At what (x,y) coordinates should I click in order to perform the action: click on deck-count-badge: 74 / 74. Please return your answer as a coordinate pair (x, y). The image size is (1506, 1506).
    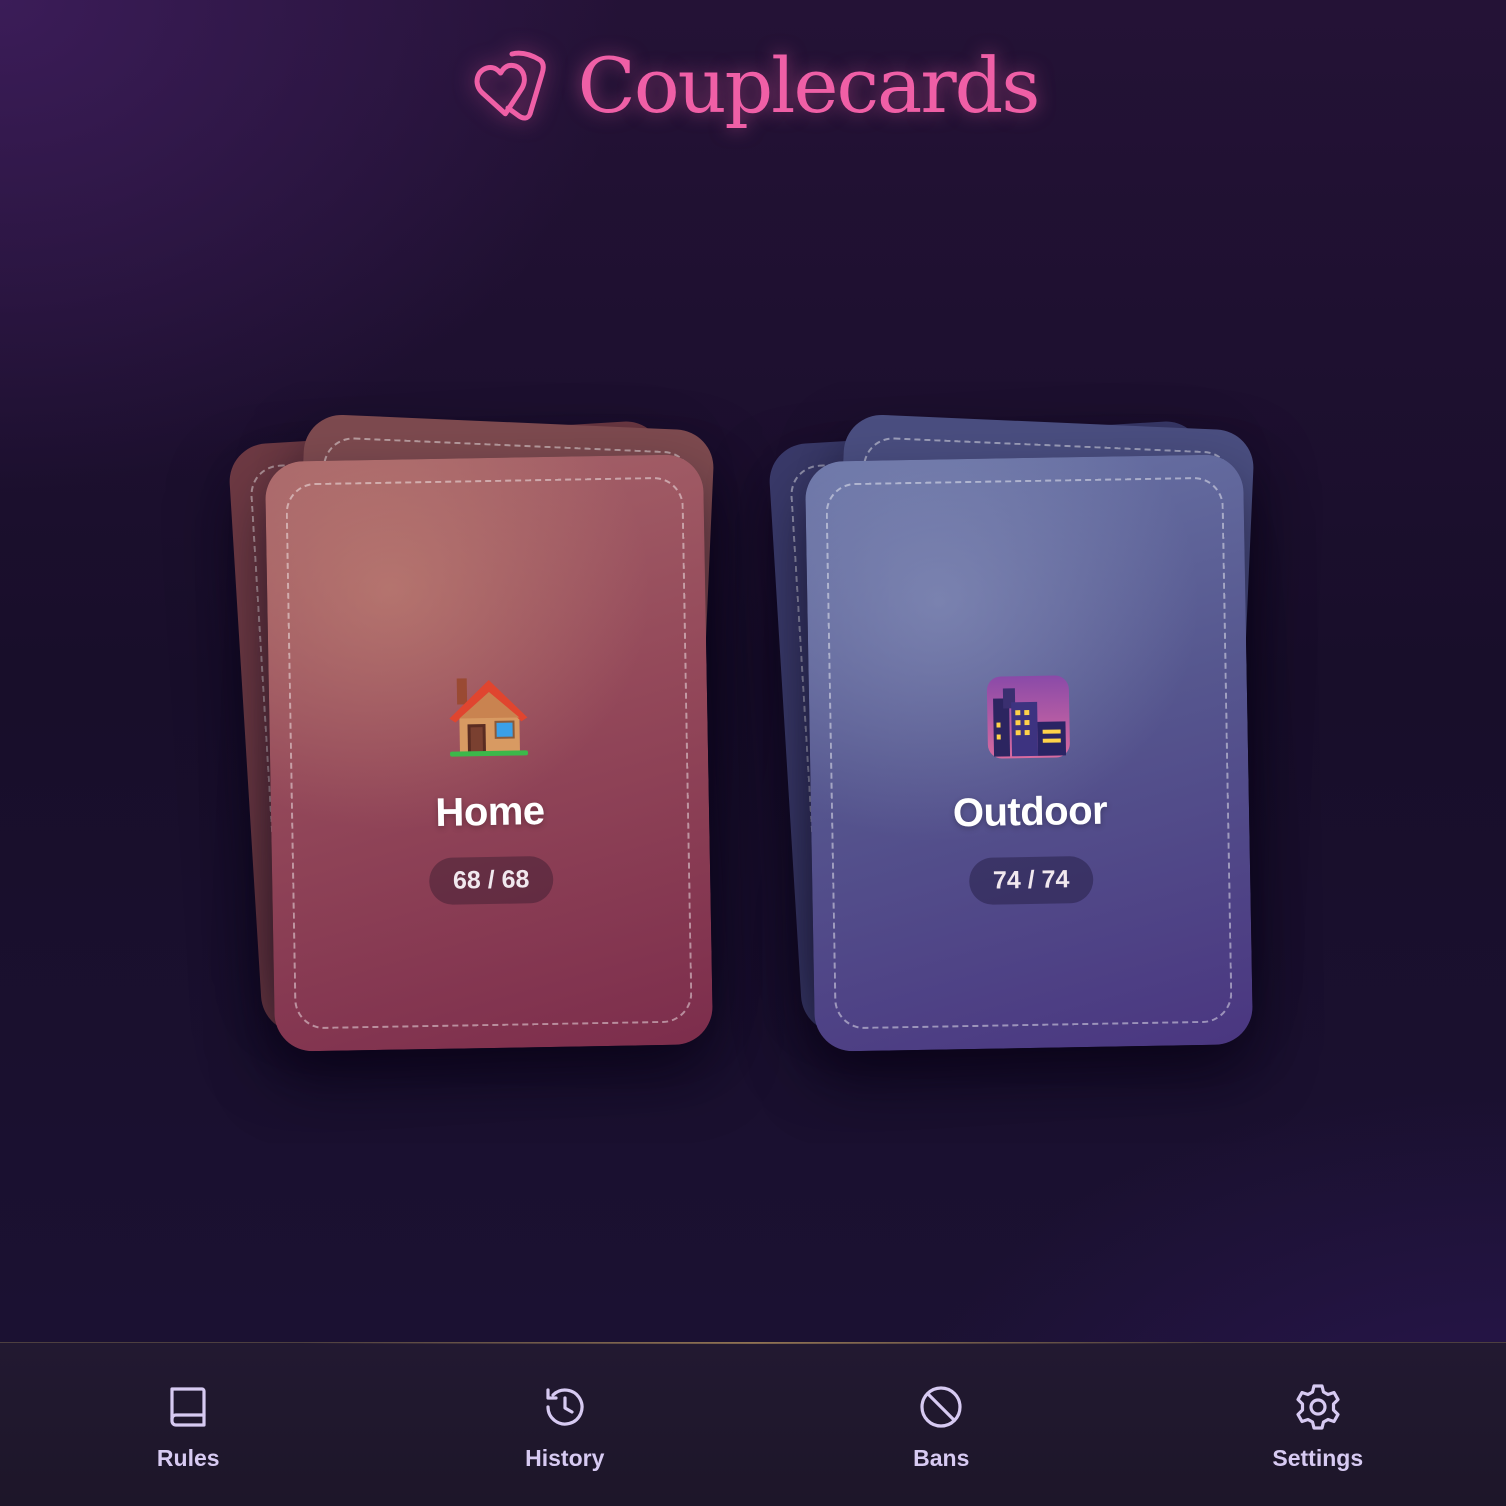
    Looking at the image, I should click on (1031, 880).